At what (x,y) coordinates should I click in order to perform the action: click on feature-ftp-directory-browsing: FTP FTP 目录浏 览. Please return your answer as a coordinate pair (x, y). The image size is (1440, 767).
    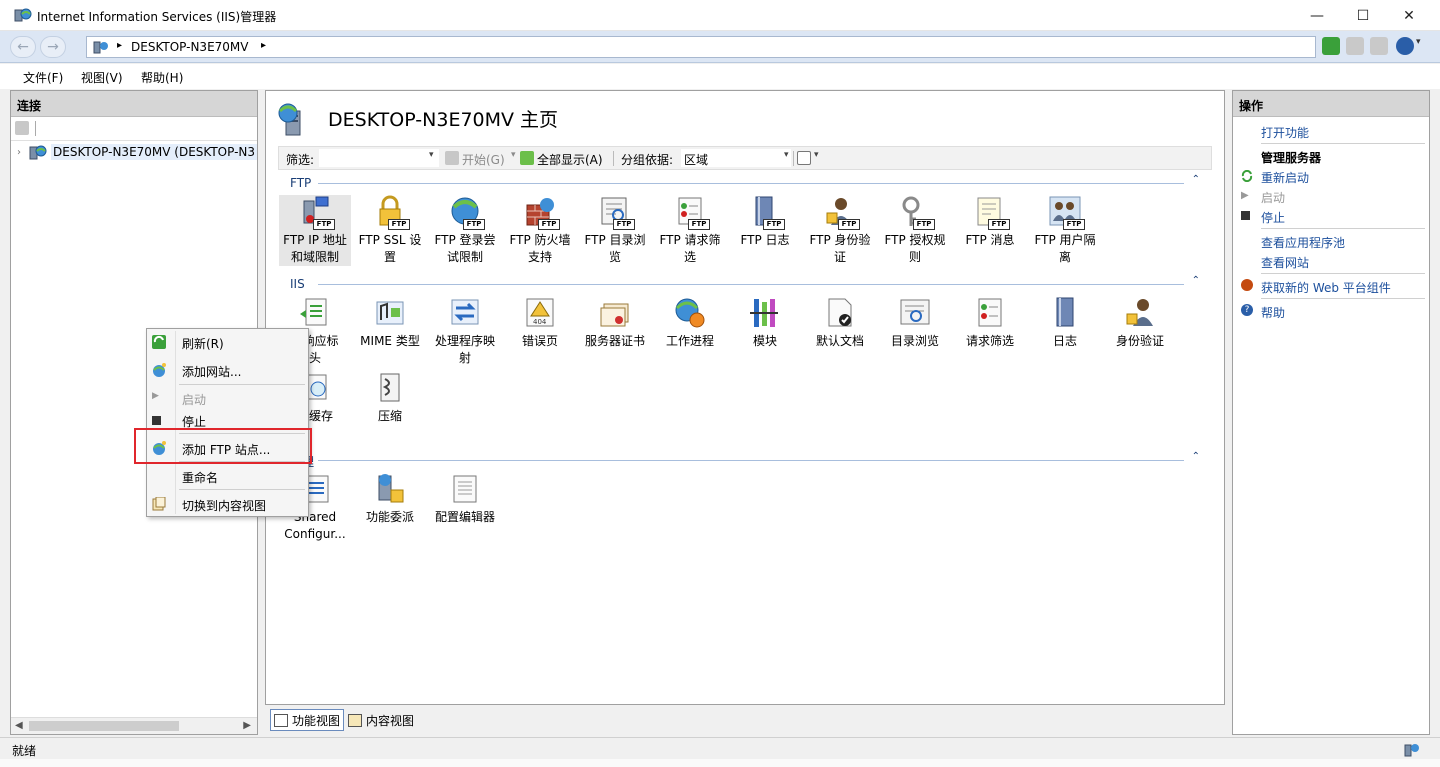
    Looking at the image, I should click on (615, 230).